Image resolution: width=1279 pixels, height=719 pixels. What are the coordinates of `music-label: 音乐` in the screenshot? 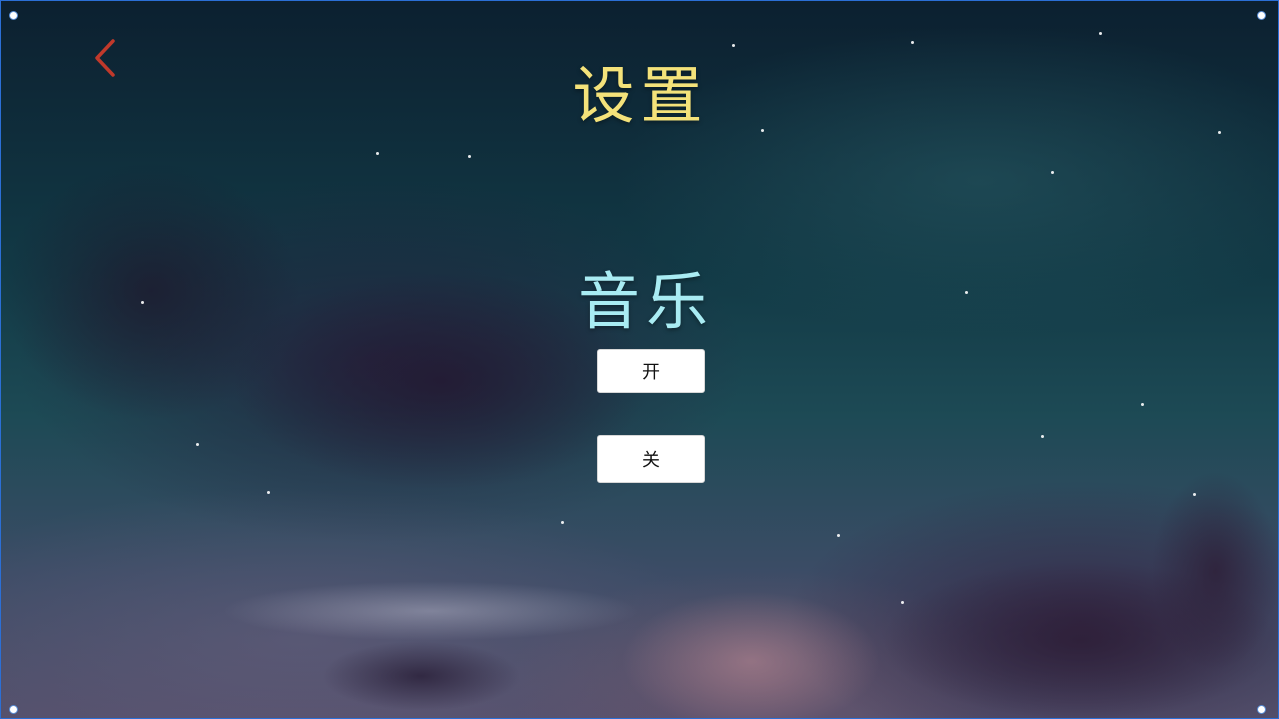 It's located at (645, 301).